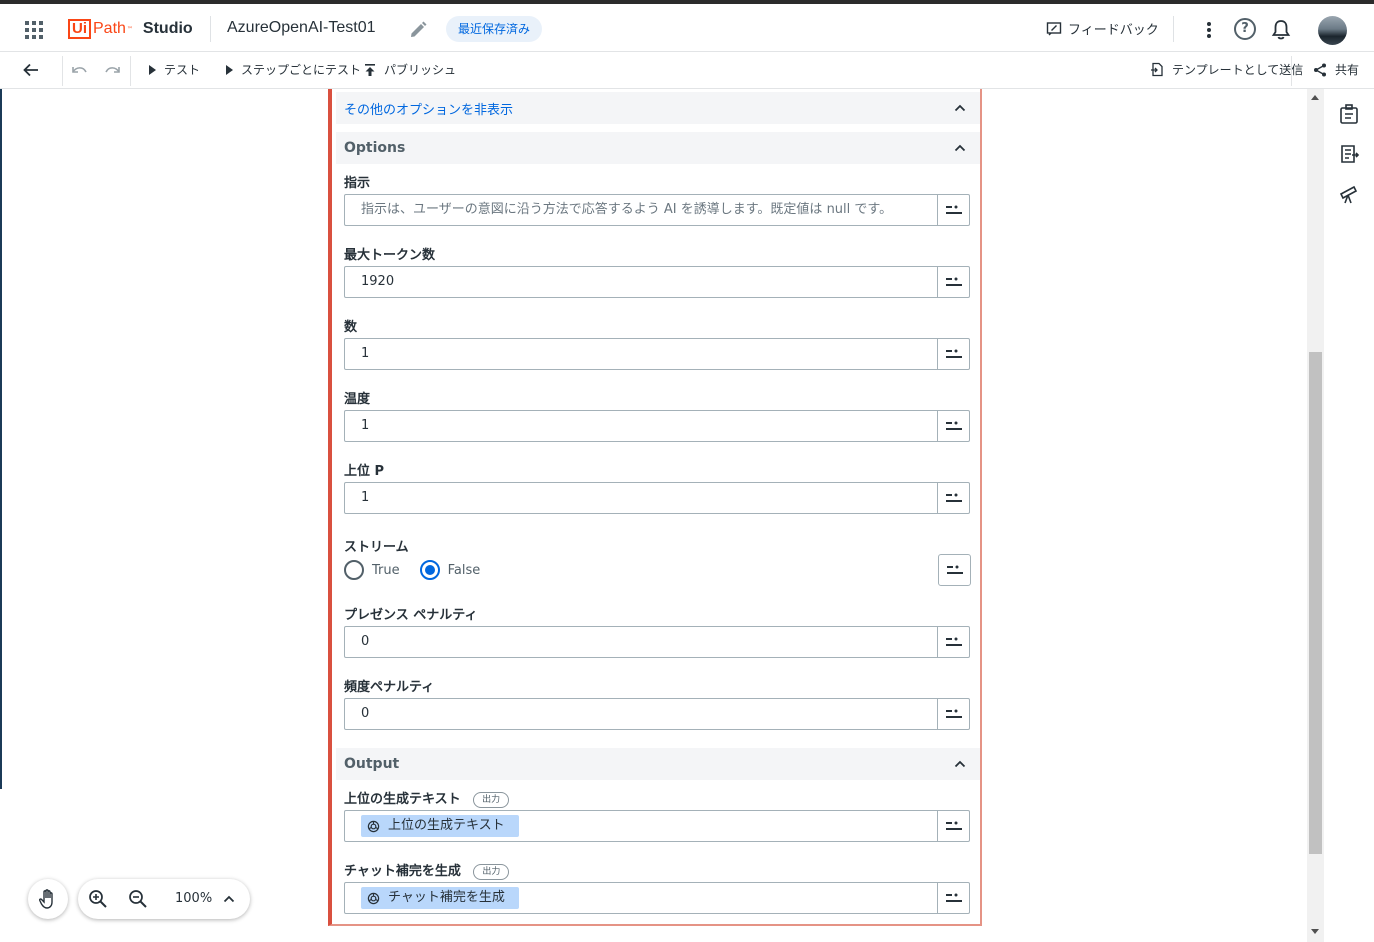 The height and width of the screenshot is (942, 1374). I want to click on notifications-bell-icon, so click(1281, 30).